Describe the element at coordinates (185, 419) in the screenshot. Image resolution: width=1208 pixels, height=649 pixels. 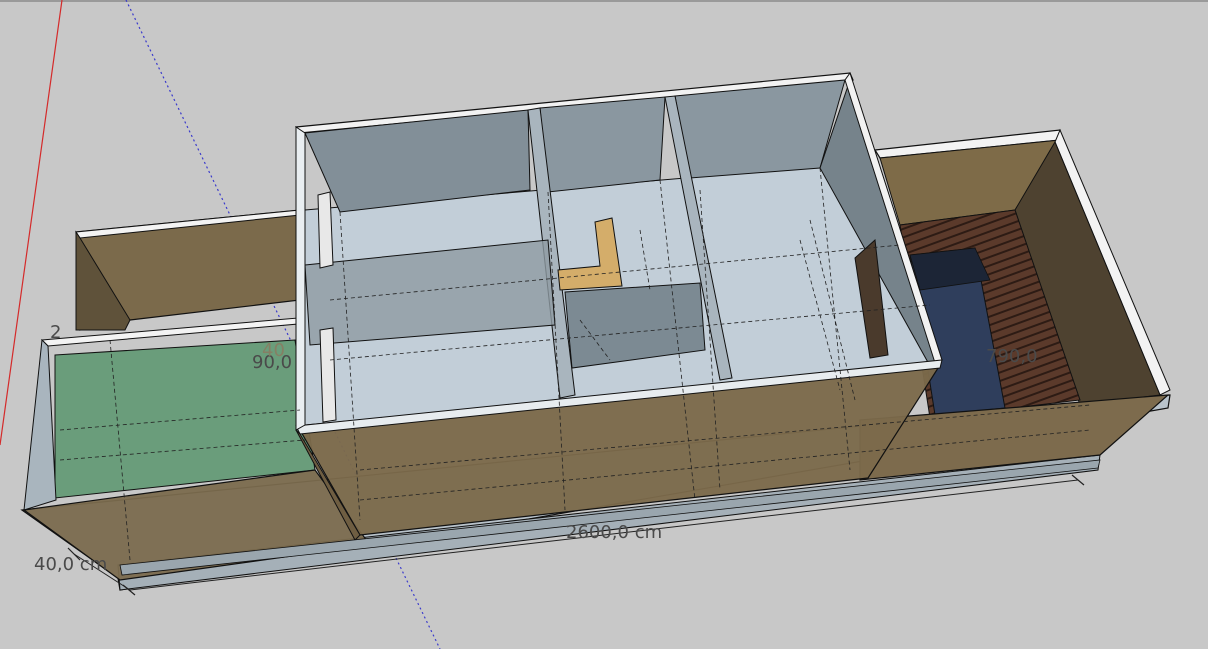
I see `green-annex-floor` at that location.